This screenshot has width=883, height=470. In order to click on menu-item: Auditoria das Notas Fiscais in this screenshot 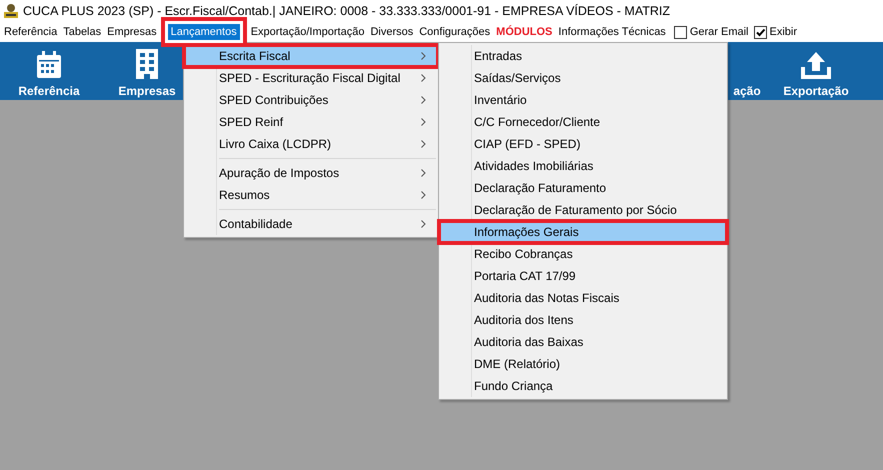, I will do `click(583, 298)`.